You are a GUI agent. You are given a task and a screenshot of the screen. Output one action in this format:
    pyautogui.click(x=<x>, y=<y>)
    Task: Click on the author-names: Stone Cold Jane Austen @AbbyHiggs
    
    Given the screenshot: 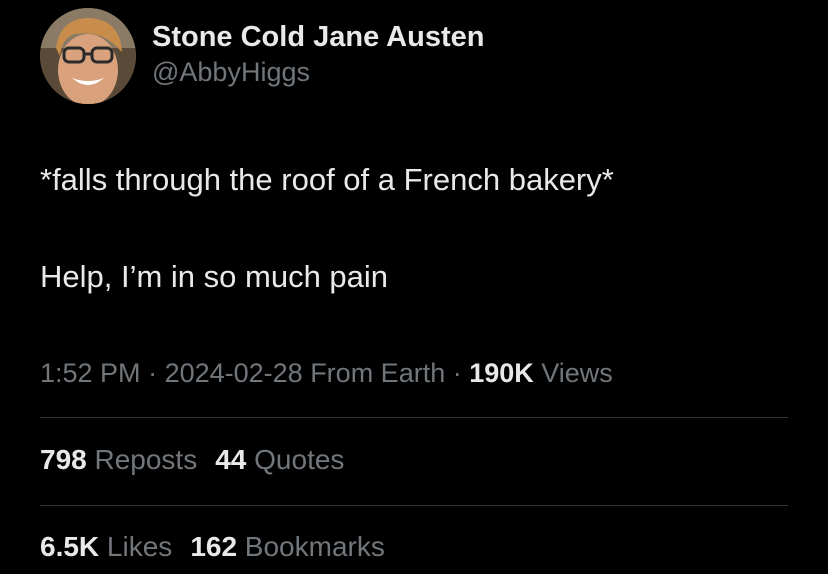 What is the action you would take?
    pyautogui.click(x=318, y=54)
    